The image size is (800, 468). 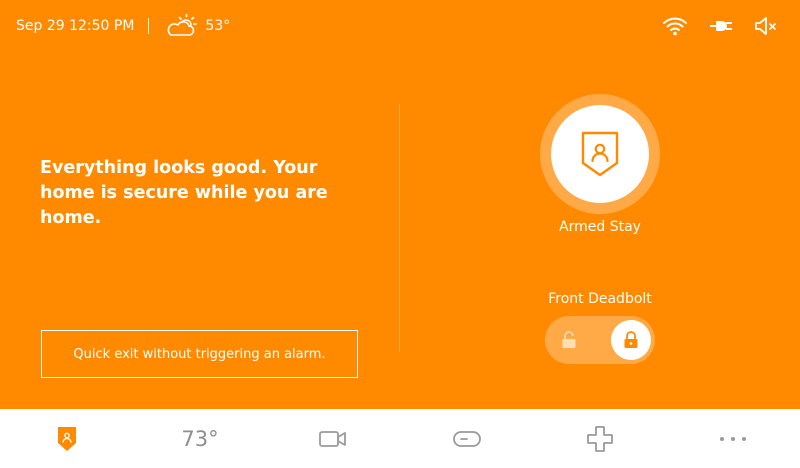 I want to click on quick-exit-button: Quick exit without triggering an alarm., so click(x=199, y=354).